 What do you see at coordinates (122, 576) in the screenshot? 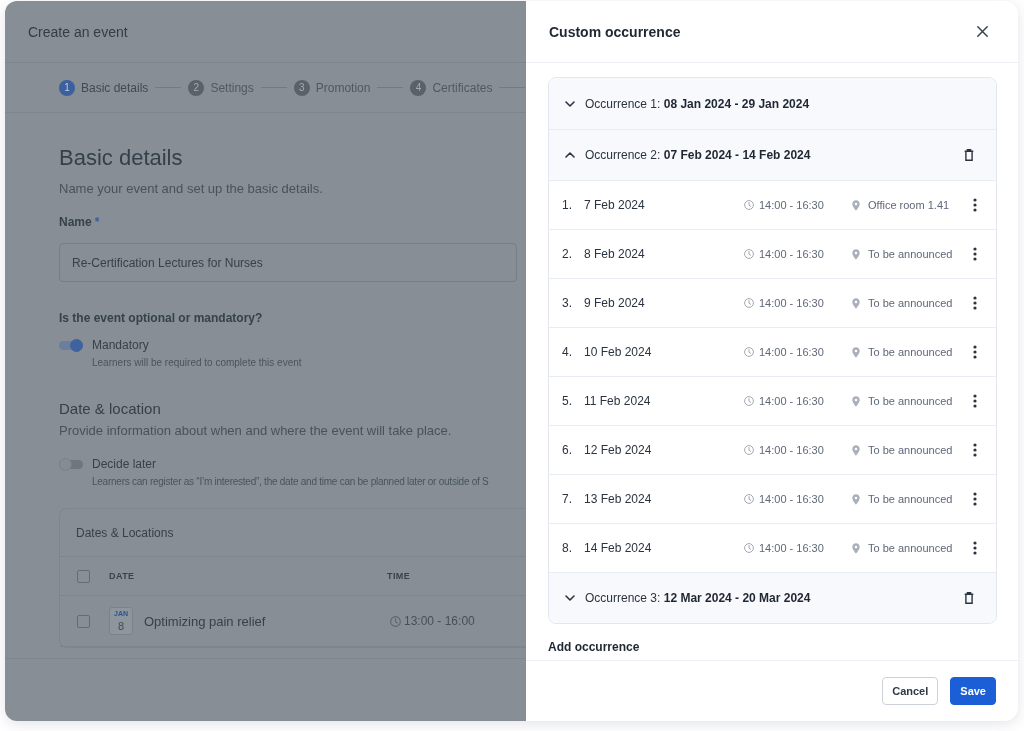
I see `column-header: DATE` at bounding box center [122, 576].